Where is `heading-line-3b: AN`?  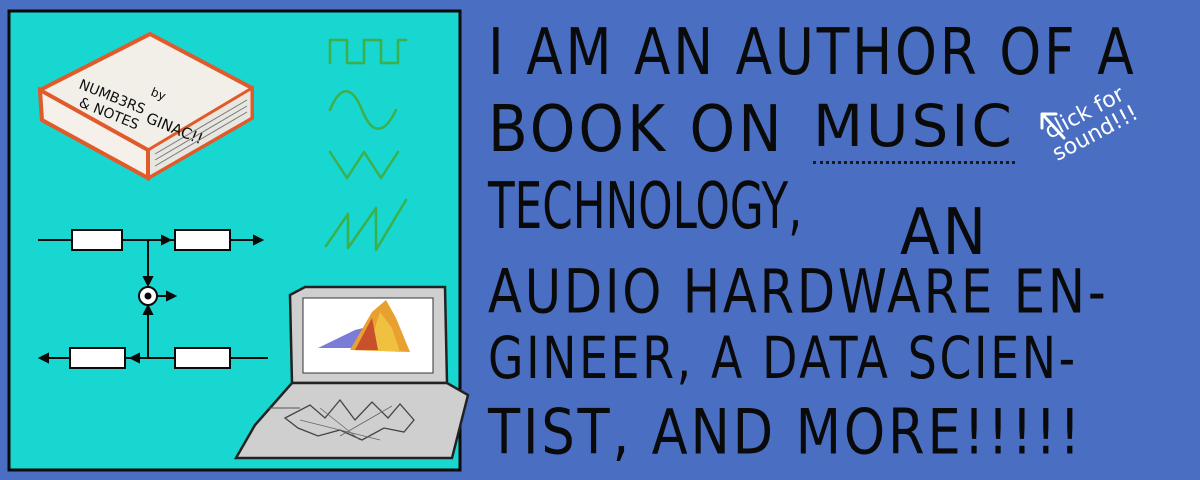 heading-line-3b: AN is located at coordinates (945, 232).